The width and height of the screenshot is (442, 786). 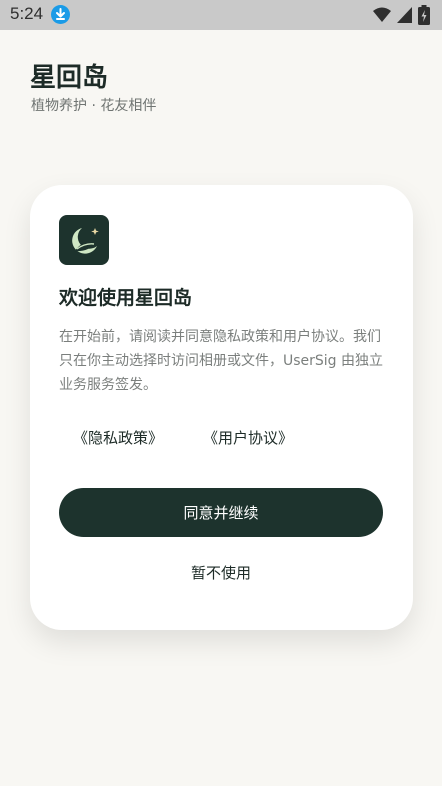 I want to click on privacy-policy-link: 《隐私政策》, so click(x=118, y=438).